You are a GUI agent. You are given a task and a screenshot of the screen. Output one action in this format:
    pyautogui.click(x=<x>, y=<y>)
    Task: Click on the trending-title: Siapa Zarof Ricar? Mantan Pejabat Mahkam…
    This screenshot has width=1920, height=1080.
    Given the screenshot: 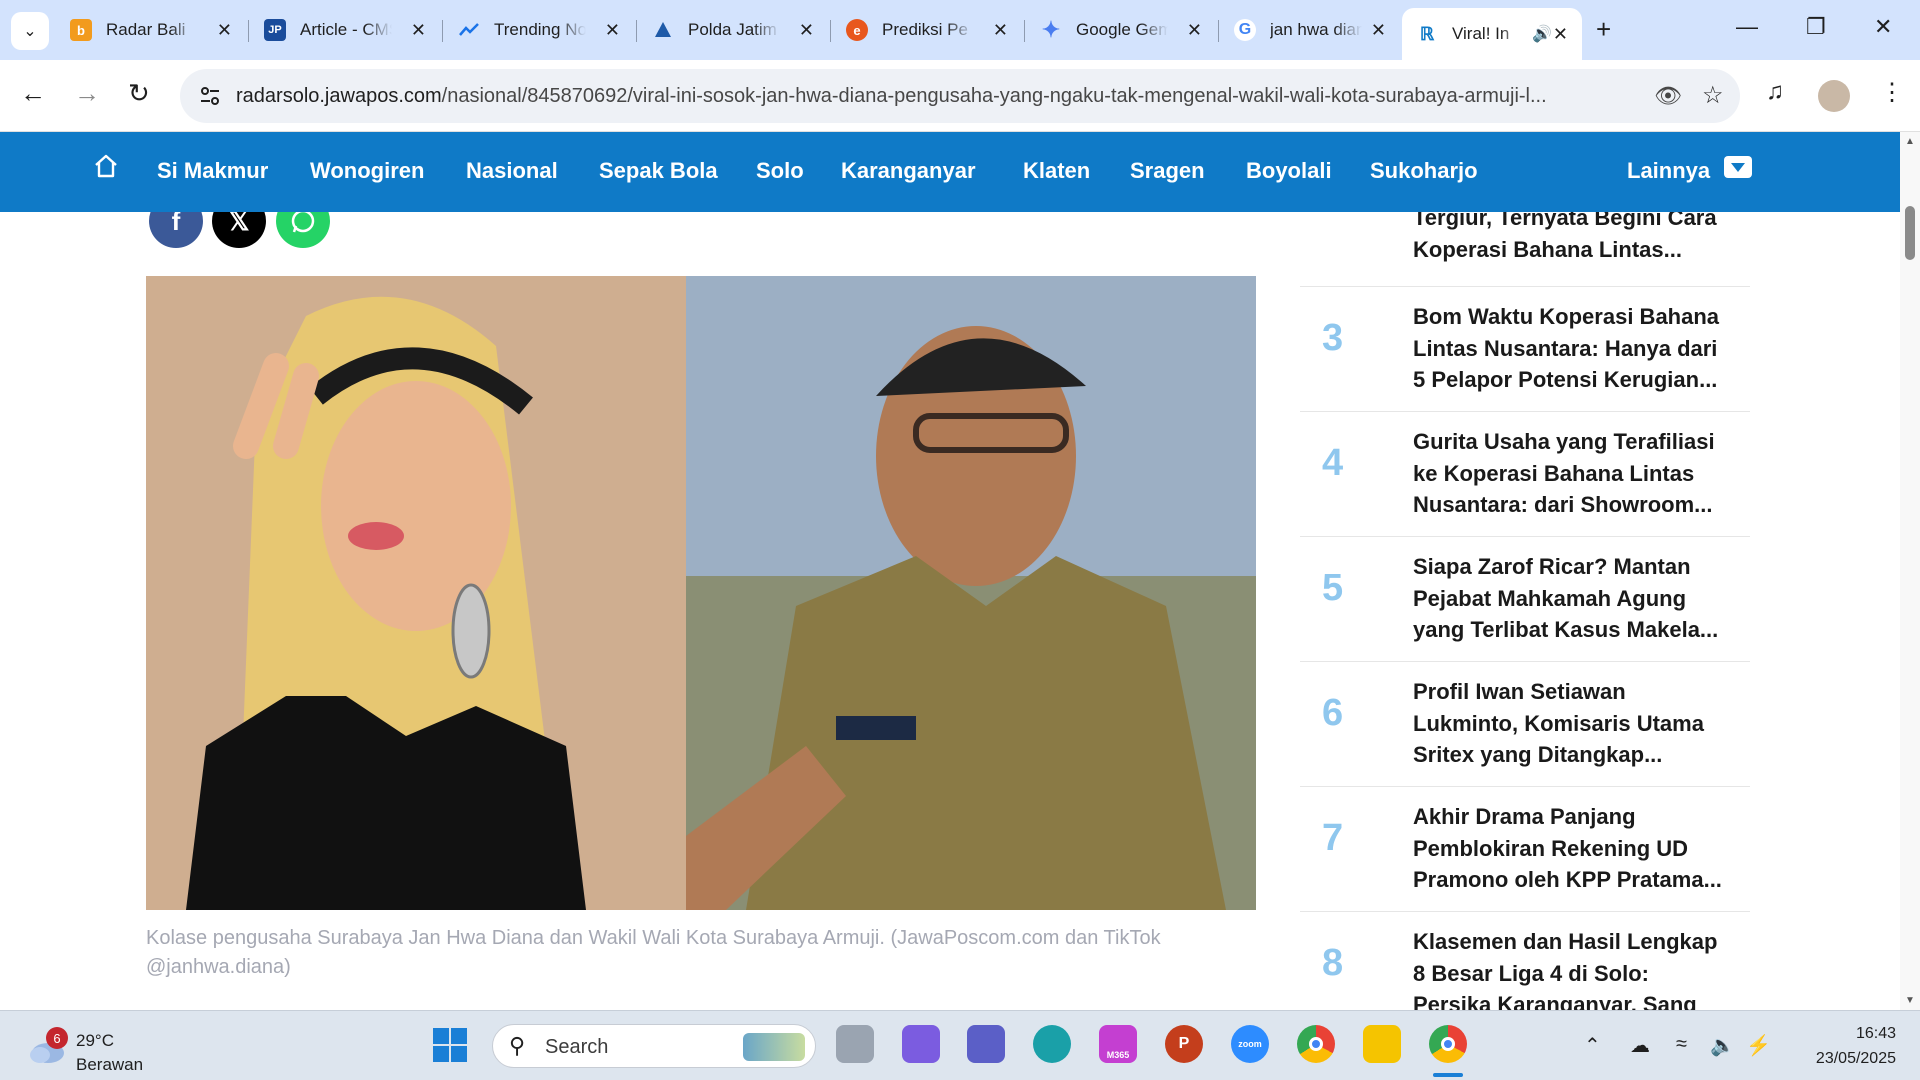 What is the action you would take?
    pyautogui.click(x=1573, y=598)
    